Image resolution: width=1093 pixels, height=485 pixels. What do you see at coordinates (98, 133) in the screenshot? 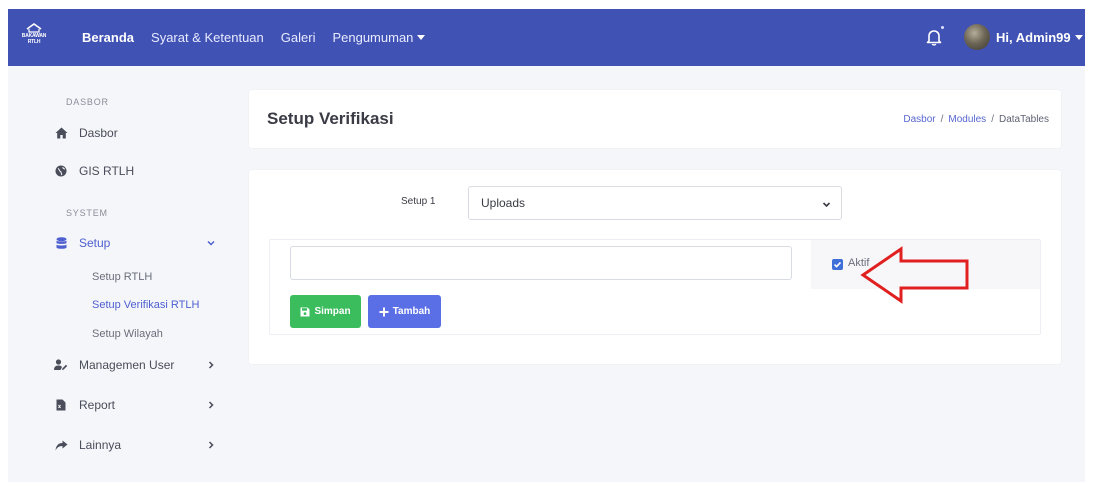
I see `sidebar-item-label: Dasbor` at bounding box center [98, 133].